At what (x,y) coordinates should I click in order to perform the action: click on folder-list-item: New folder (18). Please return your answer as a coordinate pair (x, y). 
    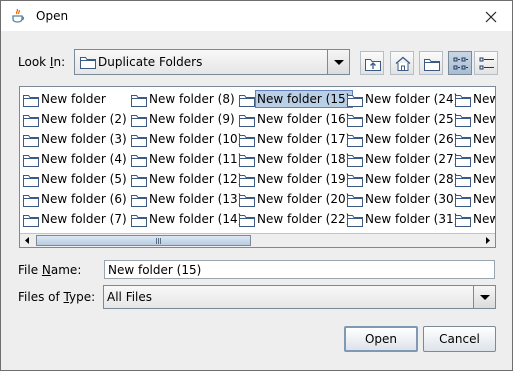
    Looking at the image, I should click on (293, 159).